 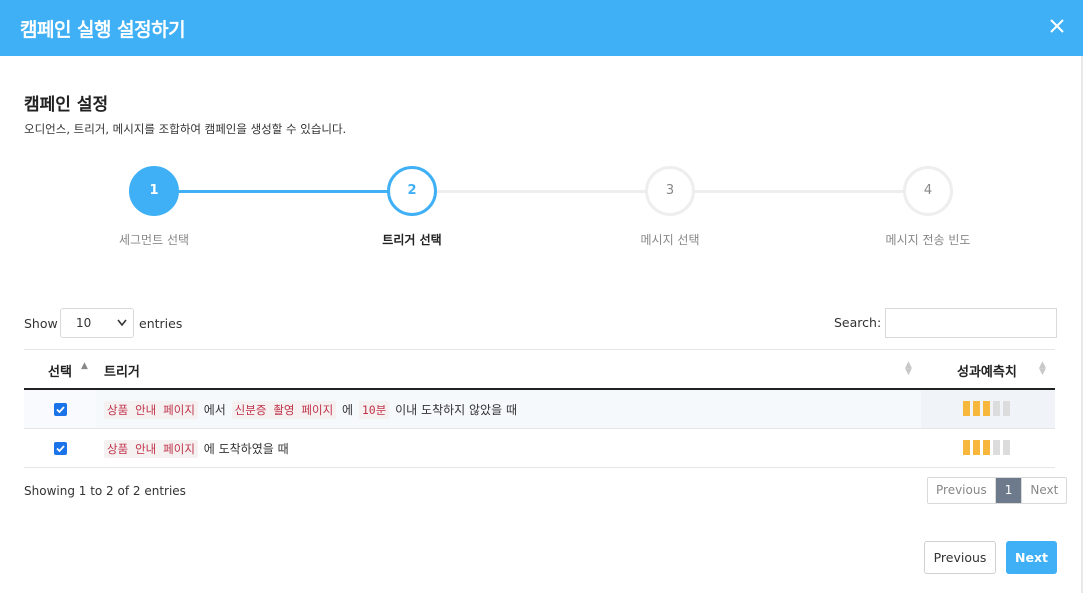 What do you see at coordinates (1008, 490) in the screenshot?
I see `pagination-page-current: 1` at bounding box center [1008, 490].